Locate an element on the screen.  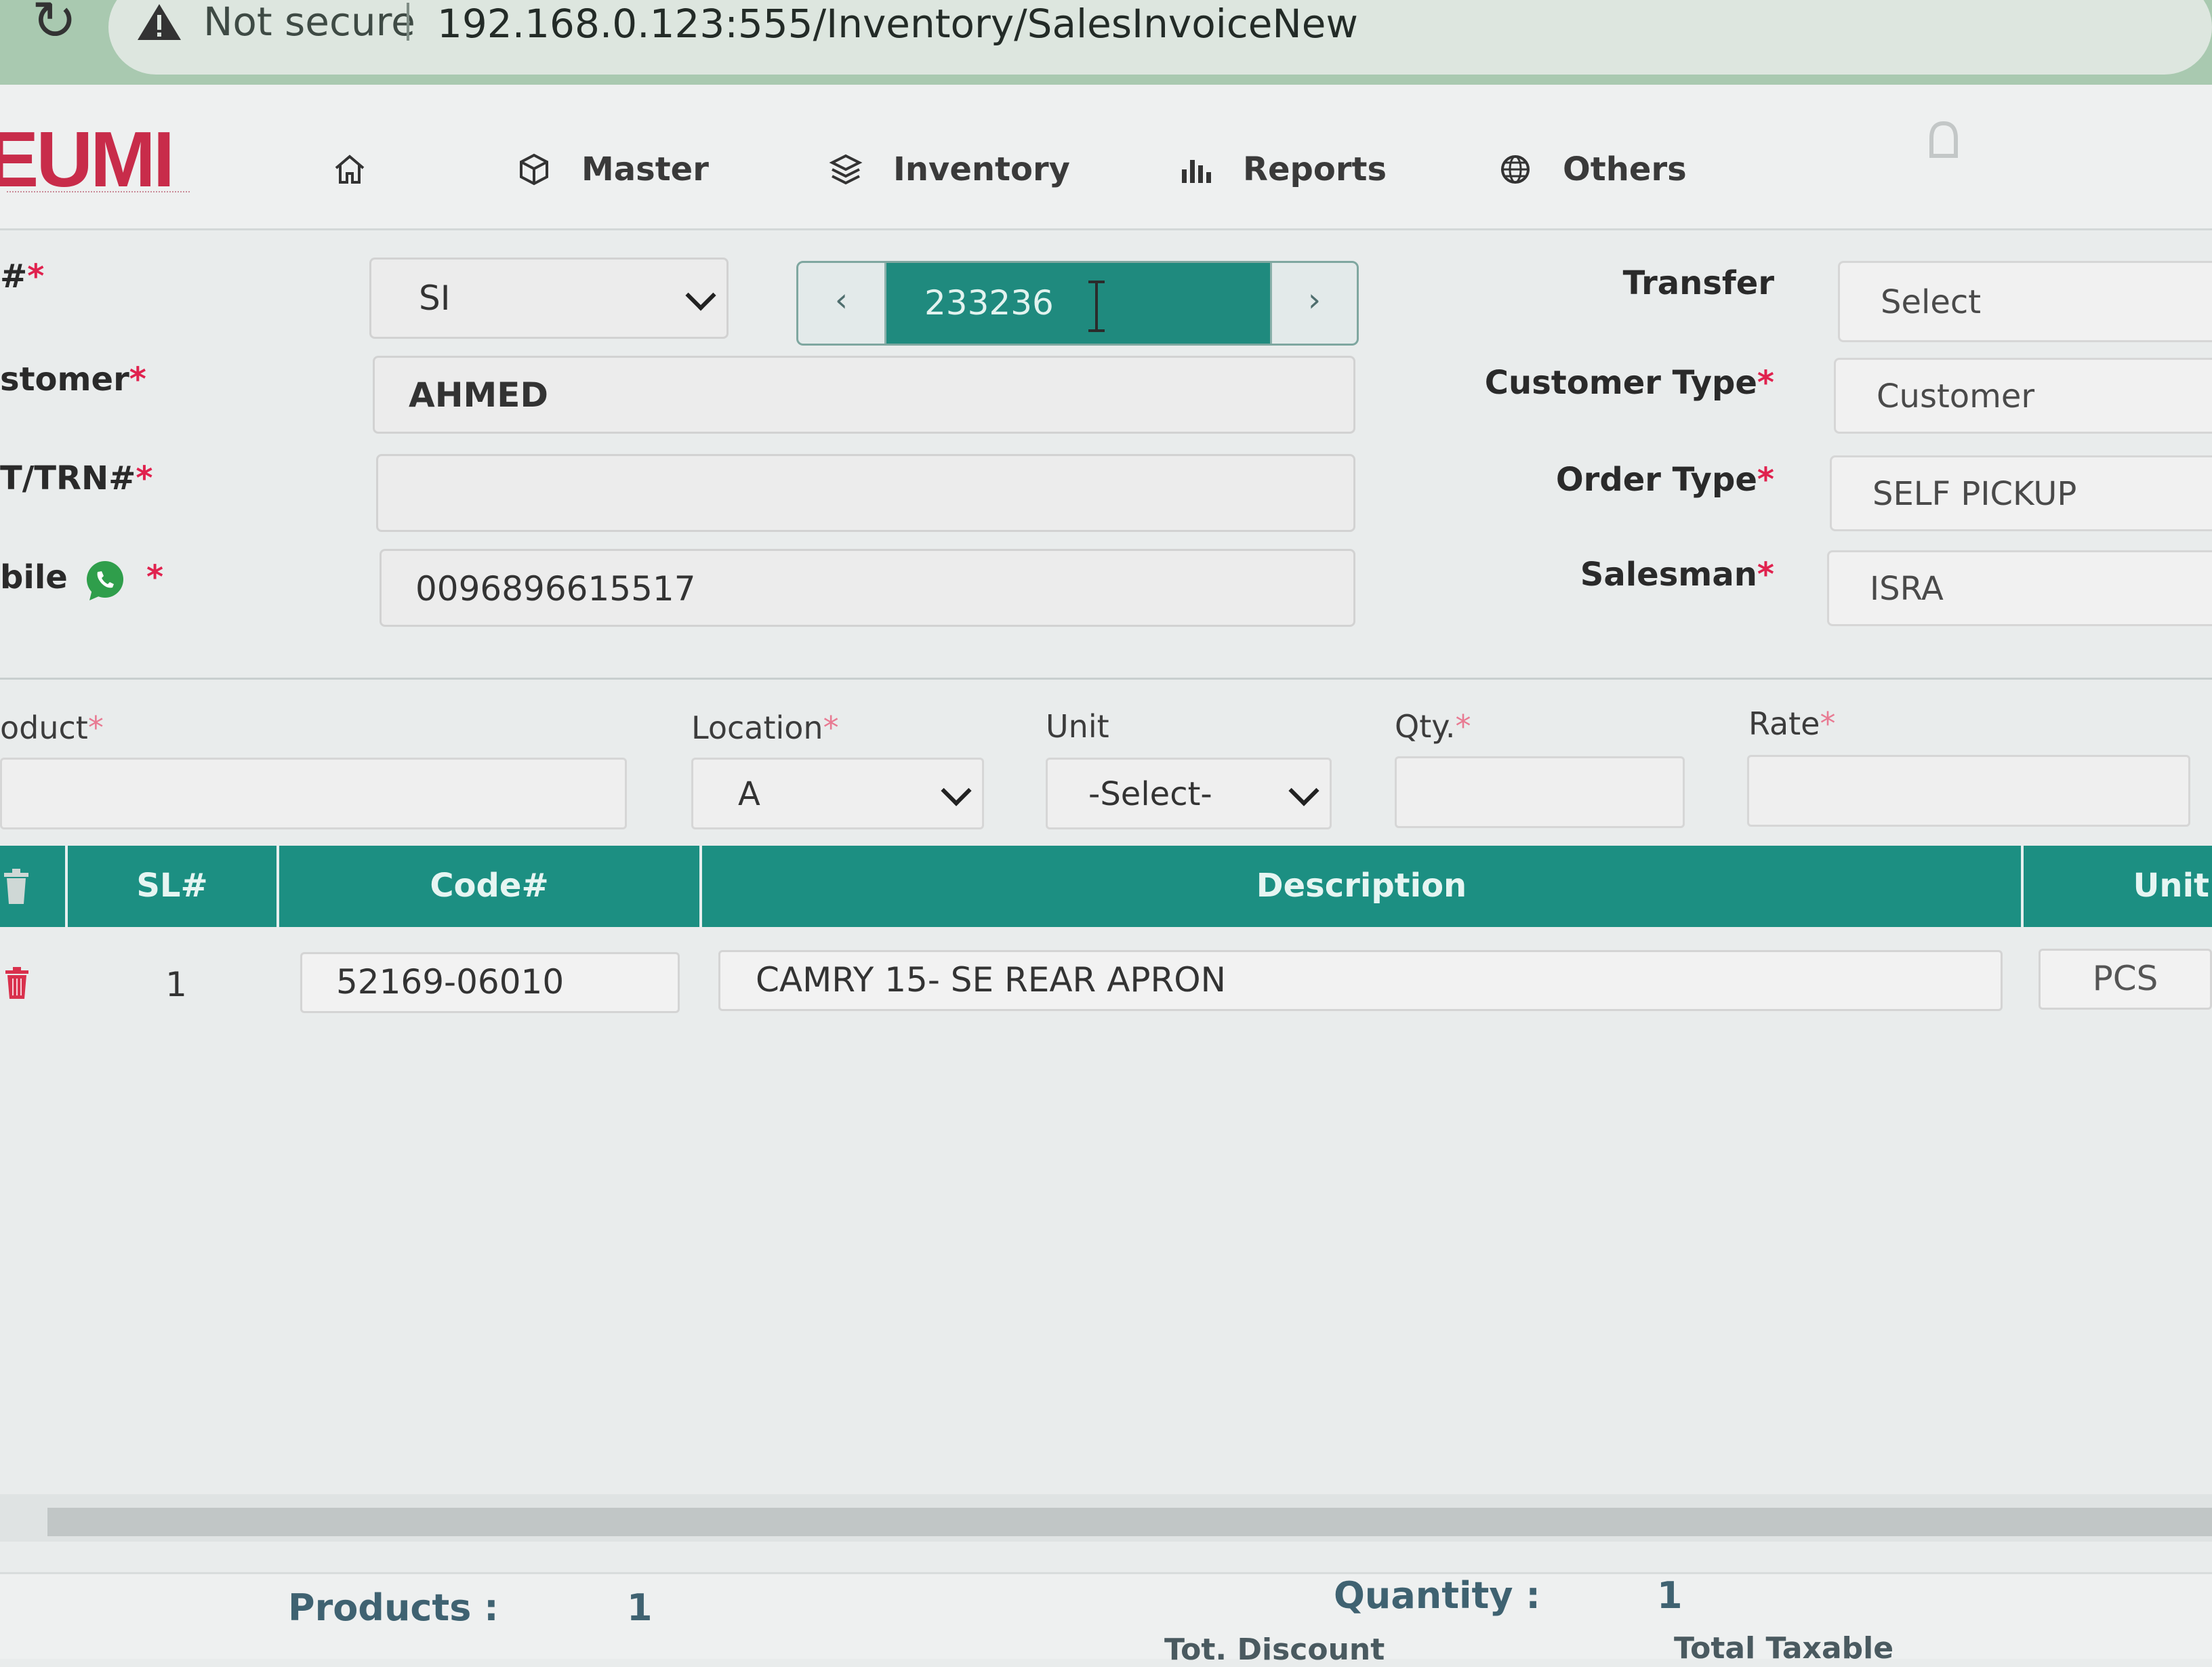
quantity-value: 1 is located at coordinates (1670, 1595).